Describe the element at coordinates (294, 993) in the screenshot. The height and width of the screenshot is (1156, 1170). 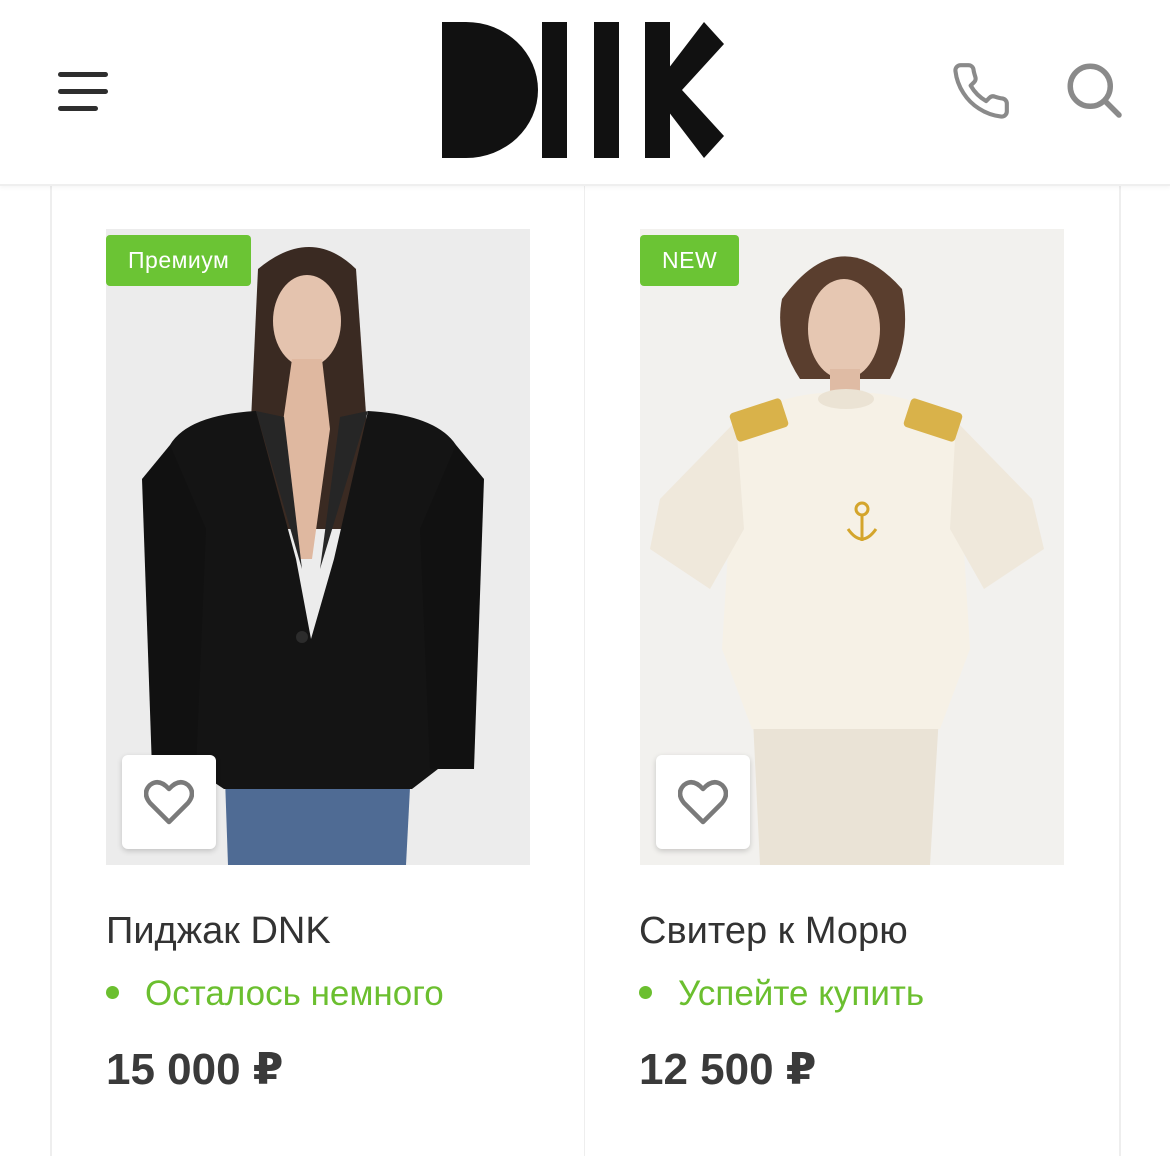
I see `stock-label: Осталось немного` at that location.